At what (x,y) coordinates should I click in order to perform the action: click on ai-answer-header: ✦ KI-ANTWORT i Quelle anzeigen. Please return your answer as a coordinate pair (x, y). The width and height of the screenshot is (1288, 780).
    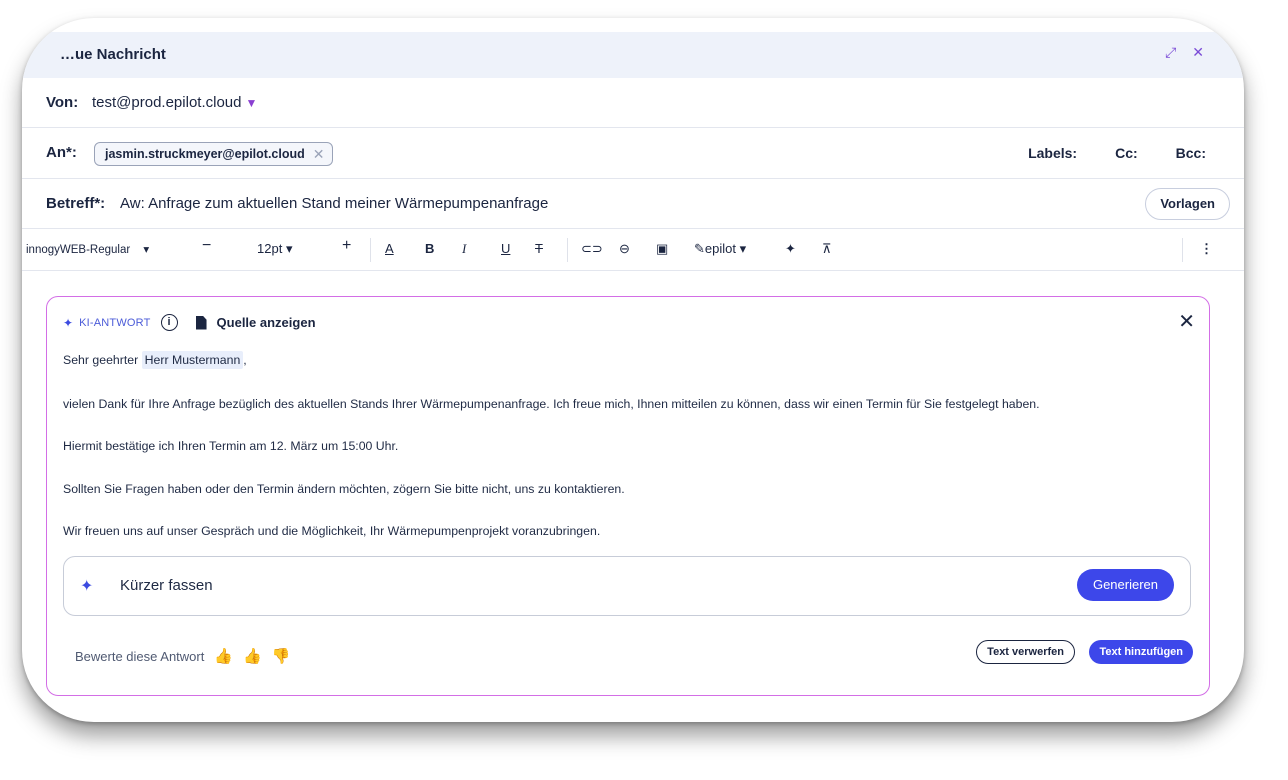
    Looking at the image, I should click on (189, 322).